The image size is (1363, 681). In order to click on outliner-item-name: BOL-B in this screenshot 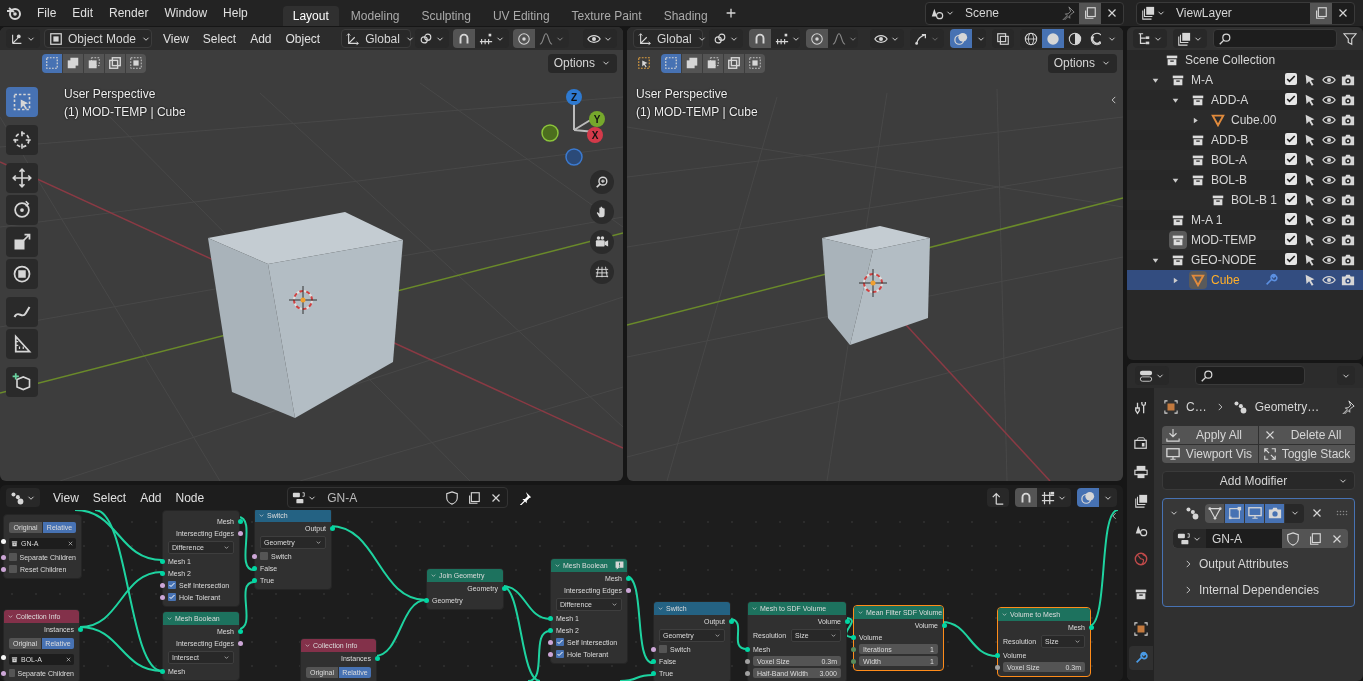, I will do `click(1229, 180)`.